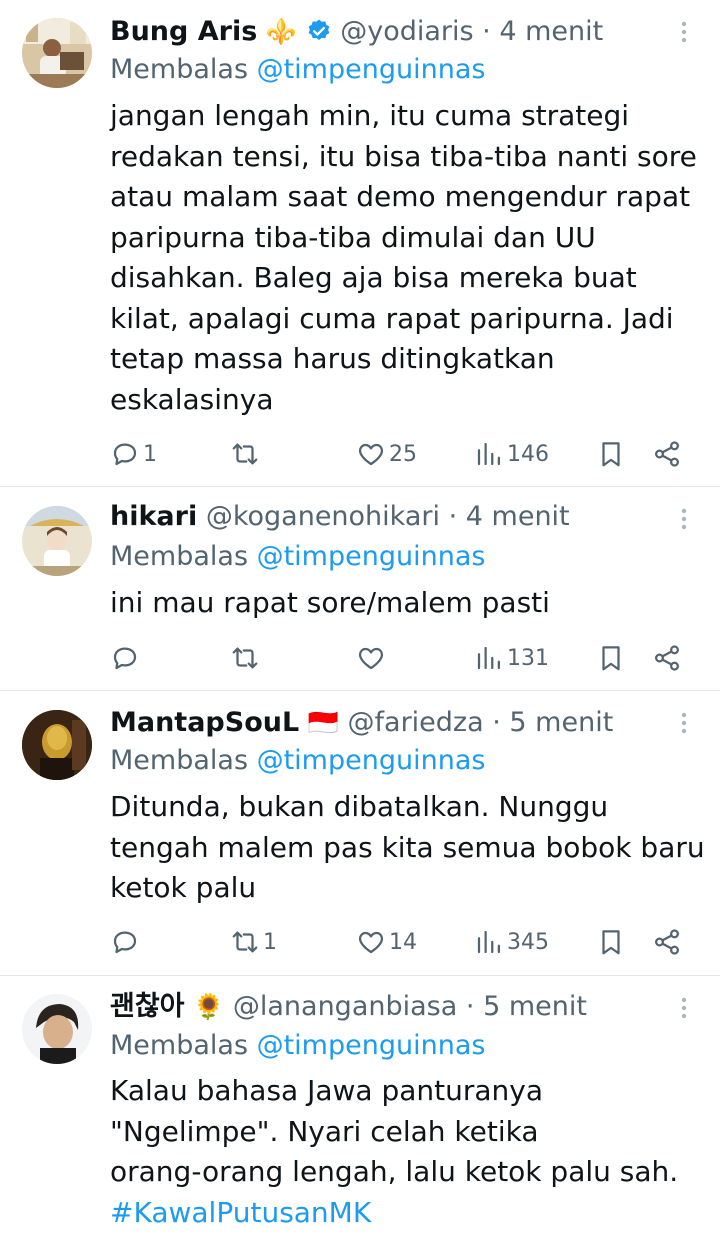 The image size is (720, 1242). What do you see at coordinates (403, 454) in the screenshot?
I see `like-count: 25` at bounding box center [403, 454].